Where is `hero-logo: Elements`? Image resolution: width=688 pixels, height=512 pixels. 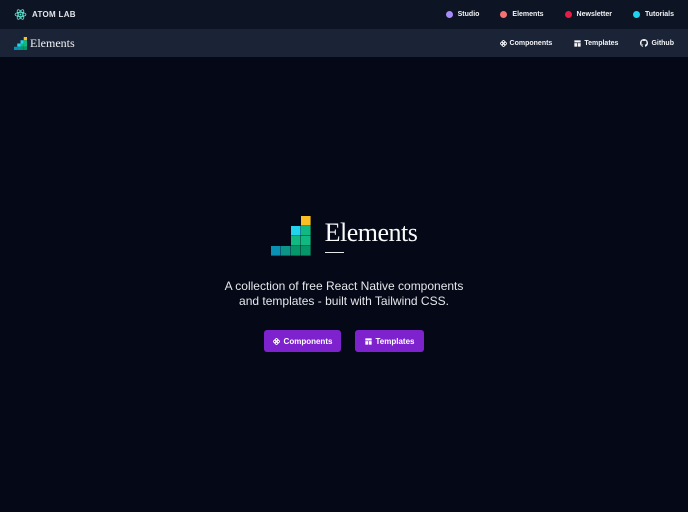 hero-logo: Elements is located at coordinates (344, 236).